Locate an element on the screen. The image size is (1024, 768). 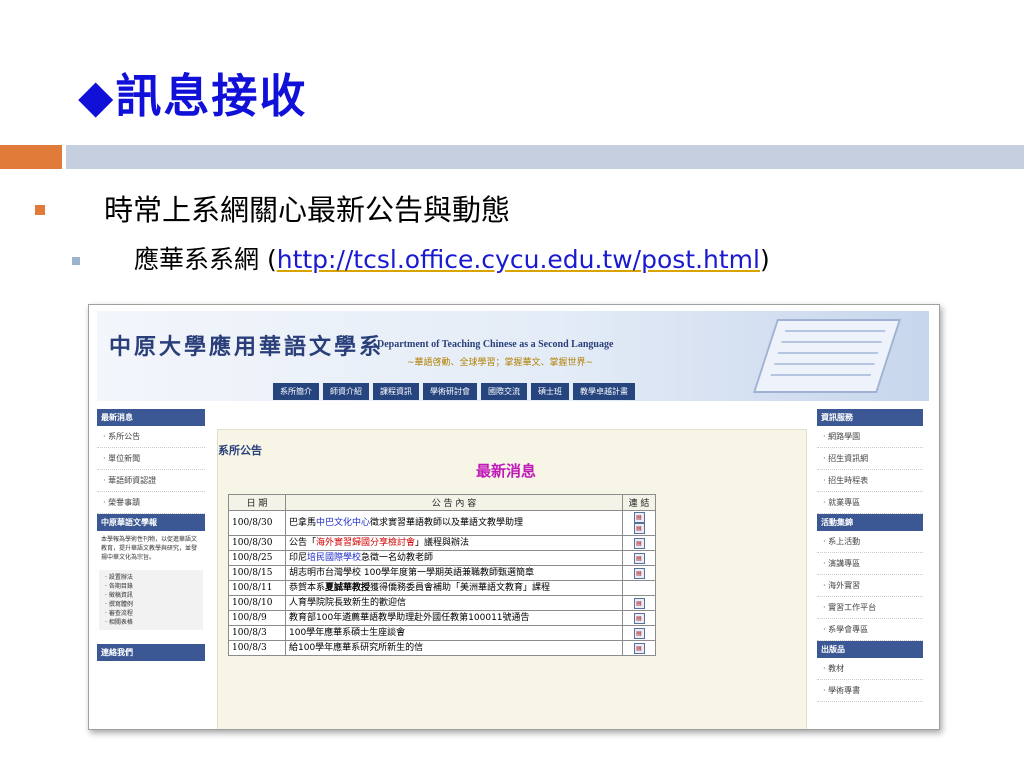
title-underline-blue is located at coordinates (545, 157).